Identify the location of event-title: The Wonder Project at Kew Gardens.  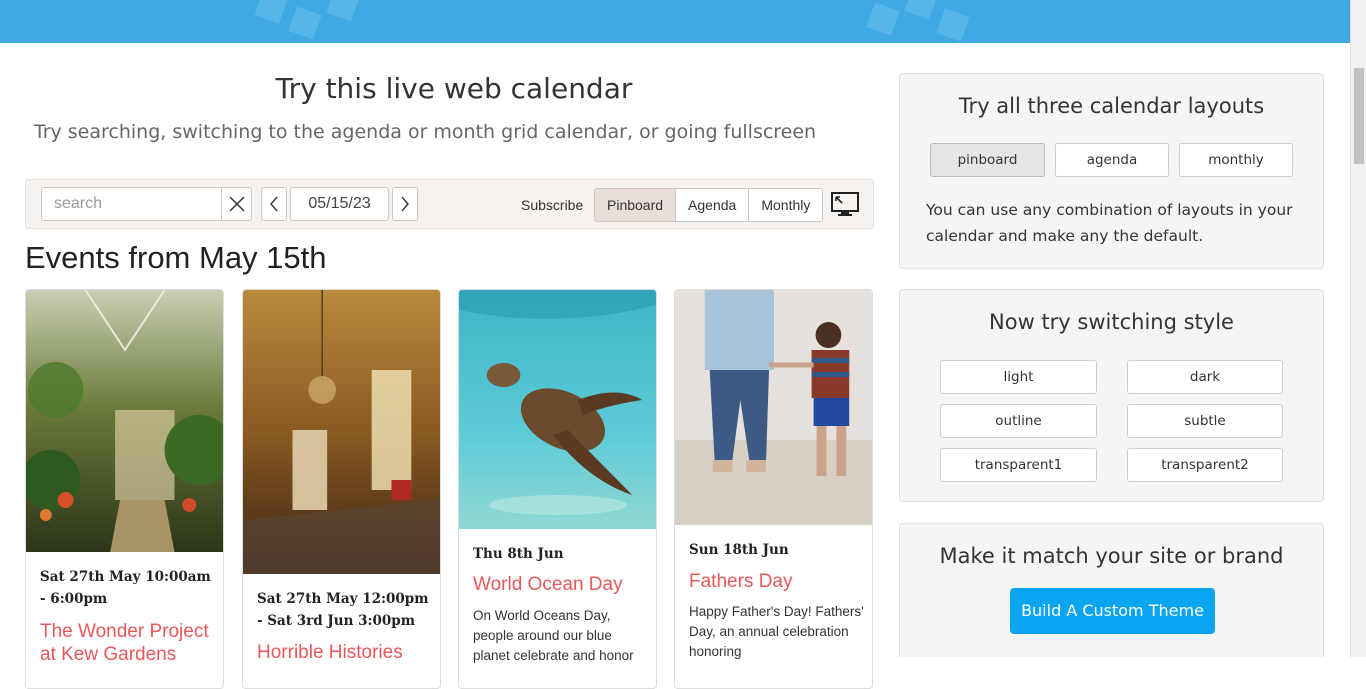
(129, 643).